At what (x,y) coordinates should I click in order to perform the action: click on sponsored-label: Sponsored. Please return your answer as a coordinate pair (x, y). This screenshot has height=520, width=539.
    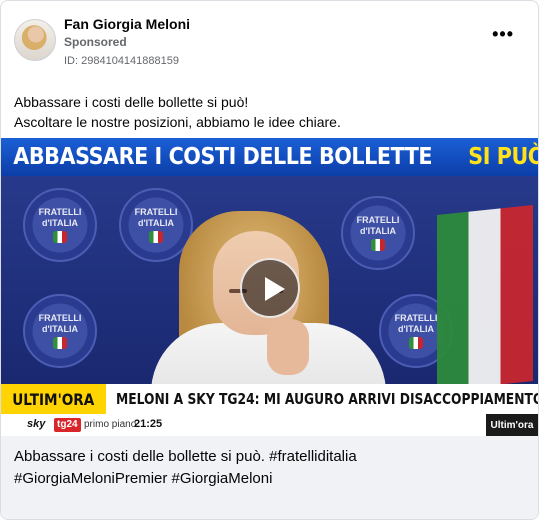
    Looking at the image, I should click on (95, 42).